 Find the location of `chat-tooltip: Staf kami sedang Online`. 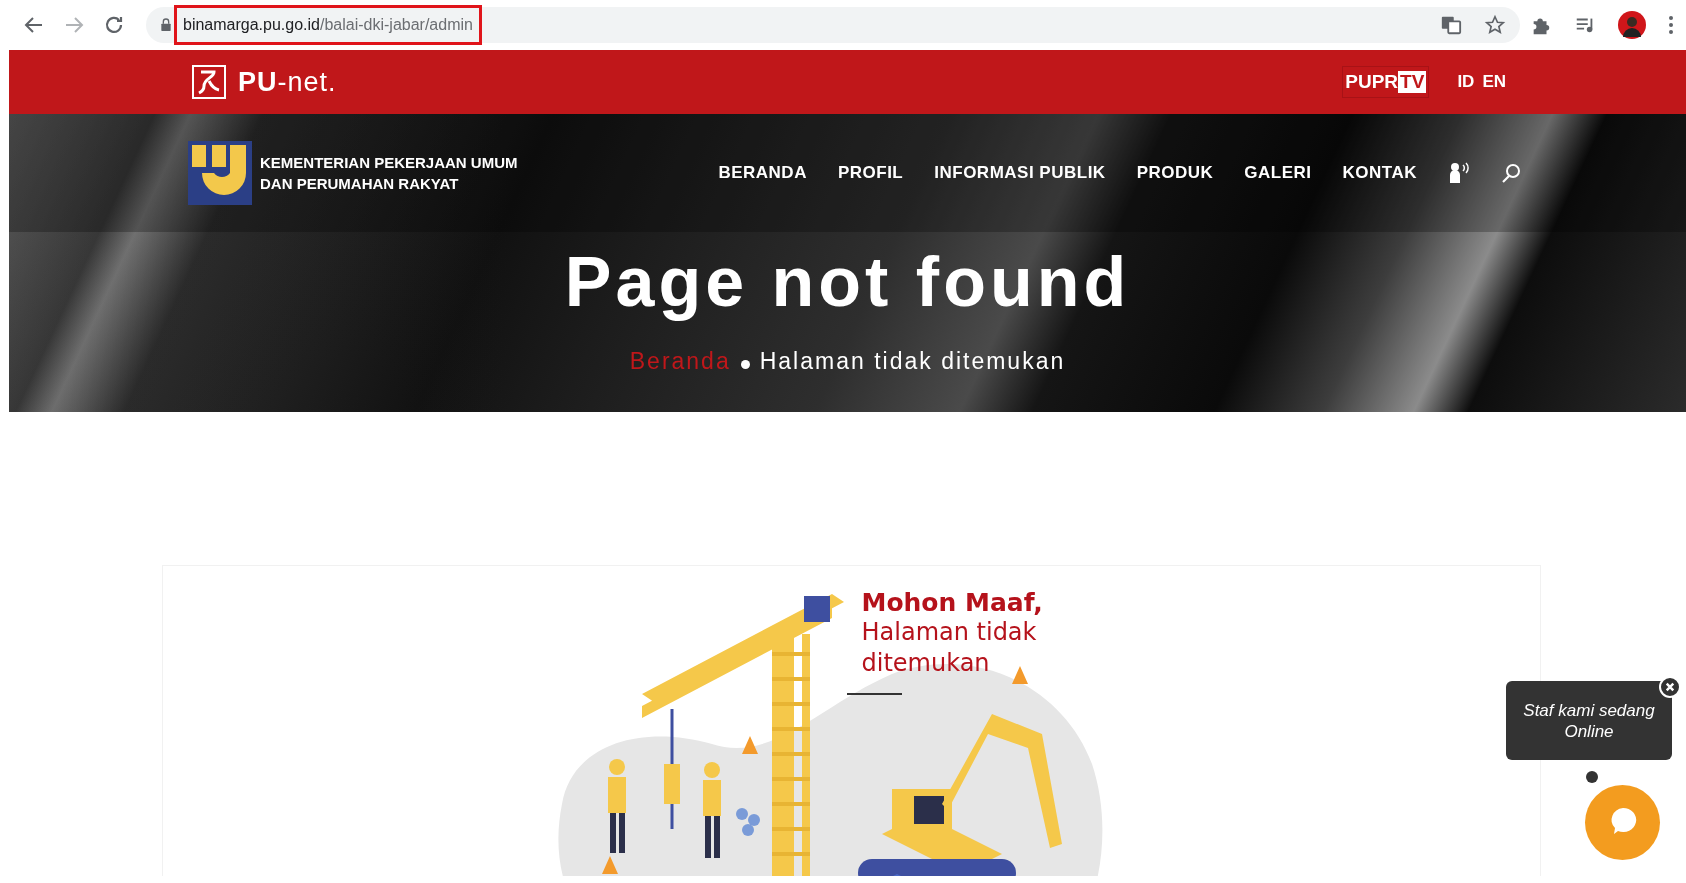

chat-tooltip: Staf kami sedang Online is located at coordinates (1589, 720).